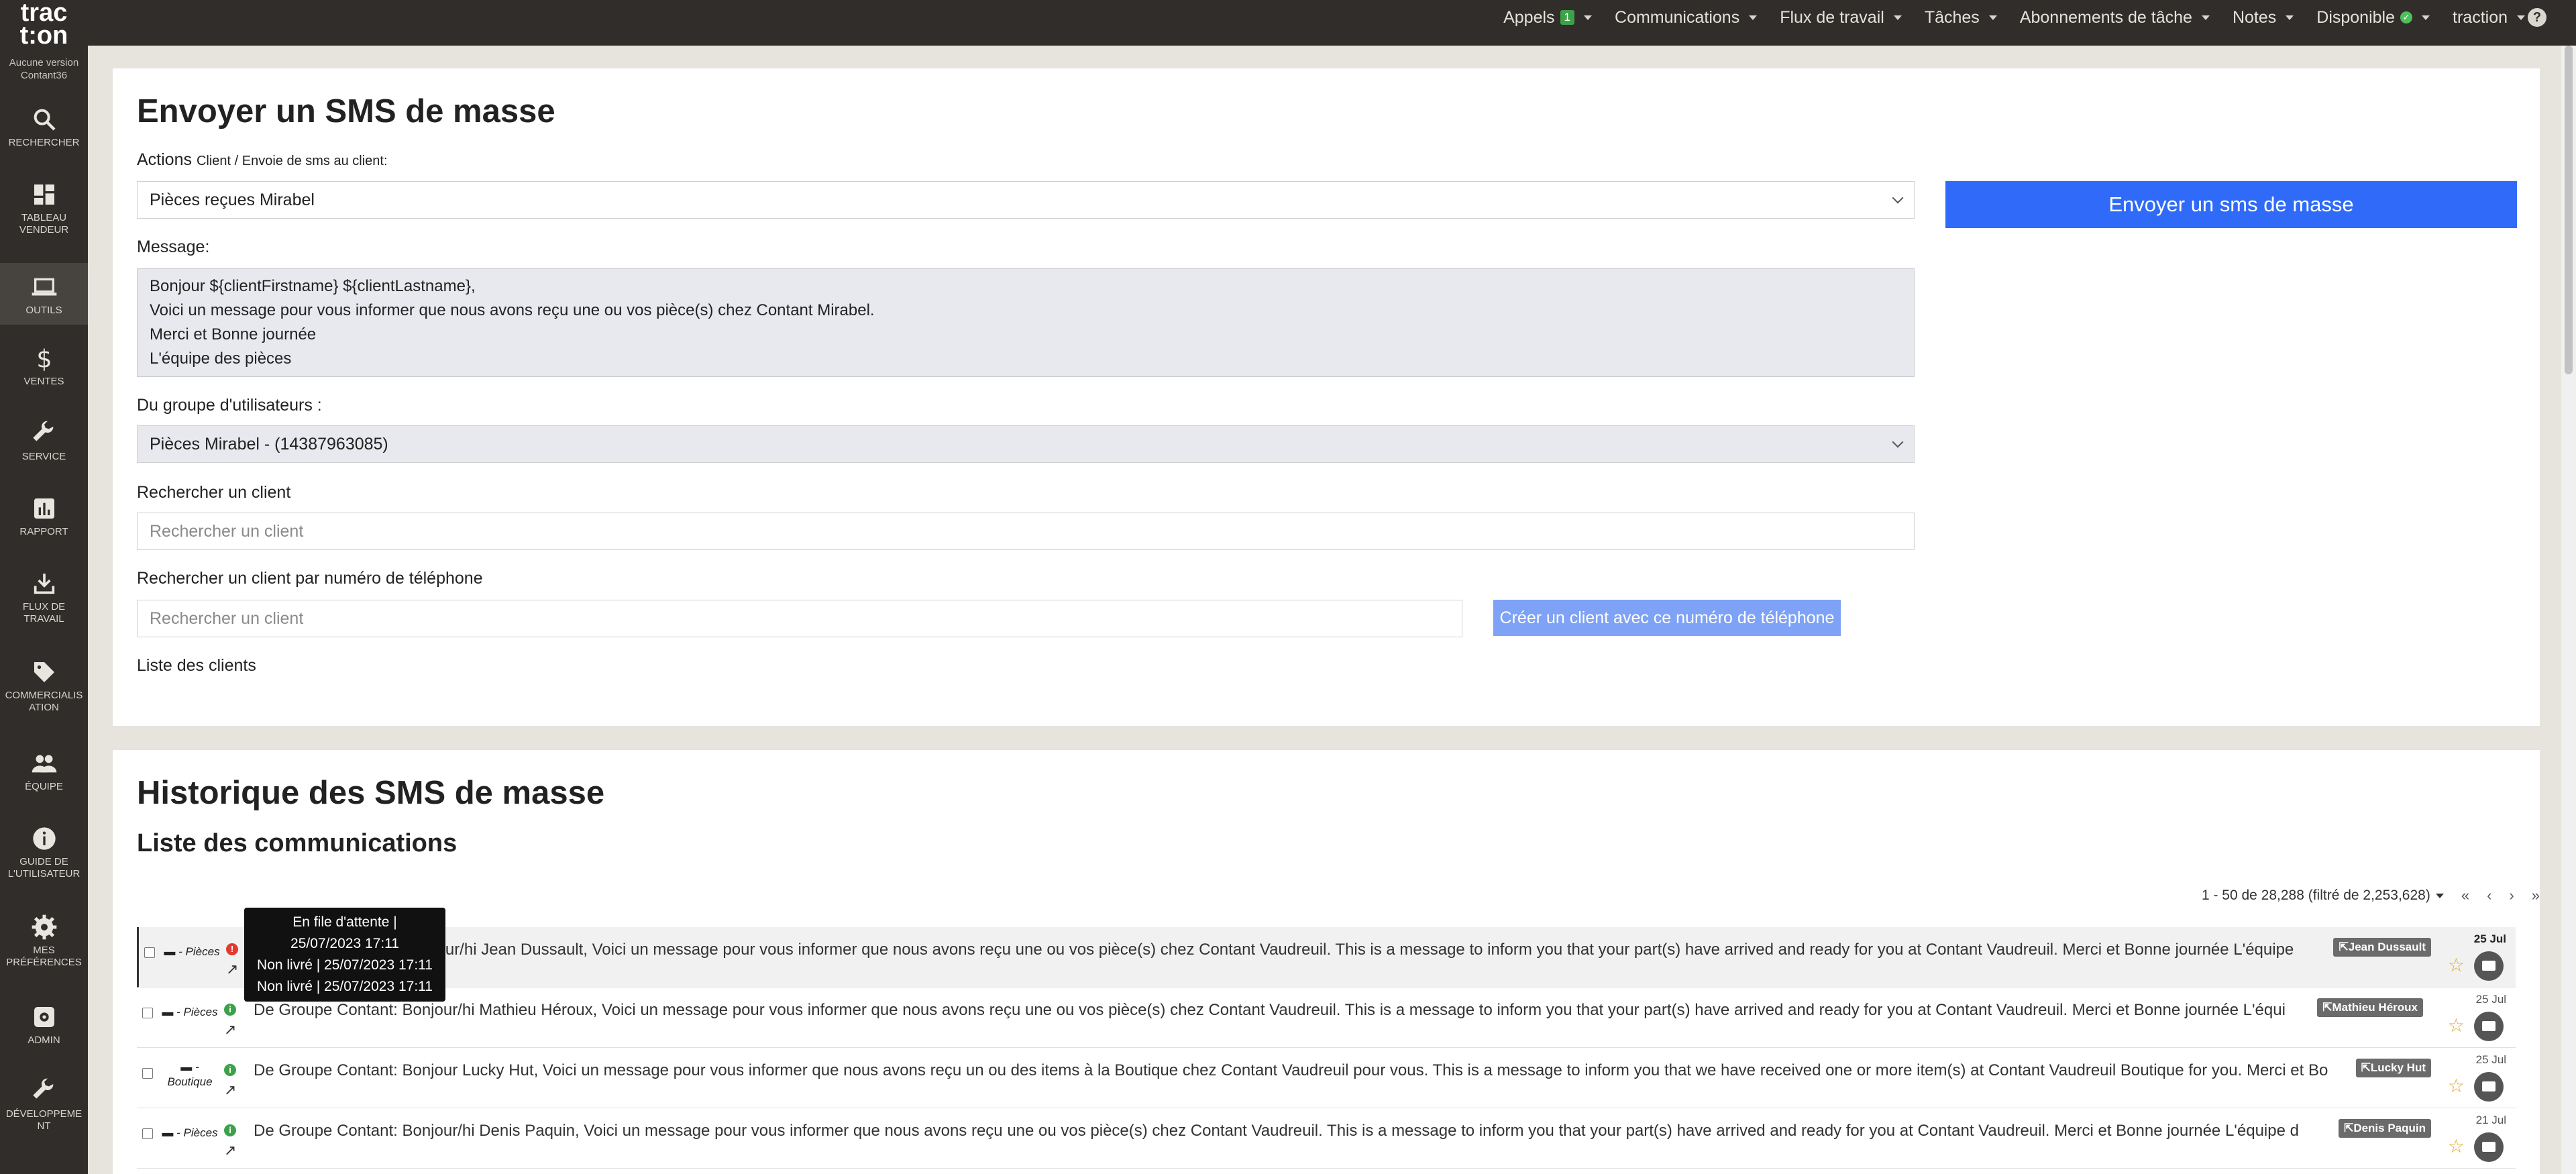 This screenshot has height=1174, width=2576. What do you see at coordinates (2489, 18) in the screenshot?
I see `nav-user-menu: traction` at bounding box center [2489, 18].